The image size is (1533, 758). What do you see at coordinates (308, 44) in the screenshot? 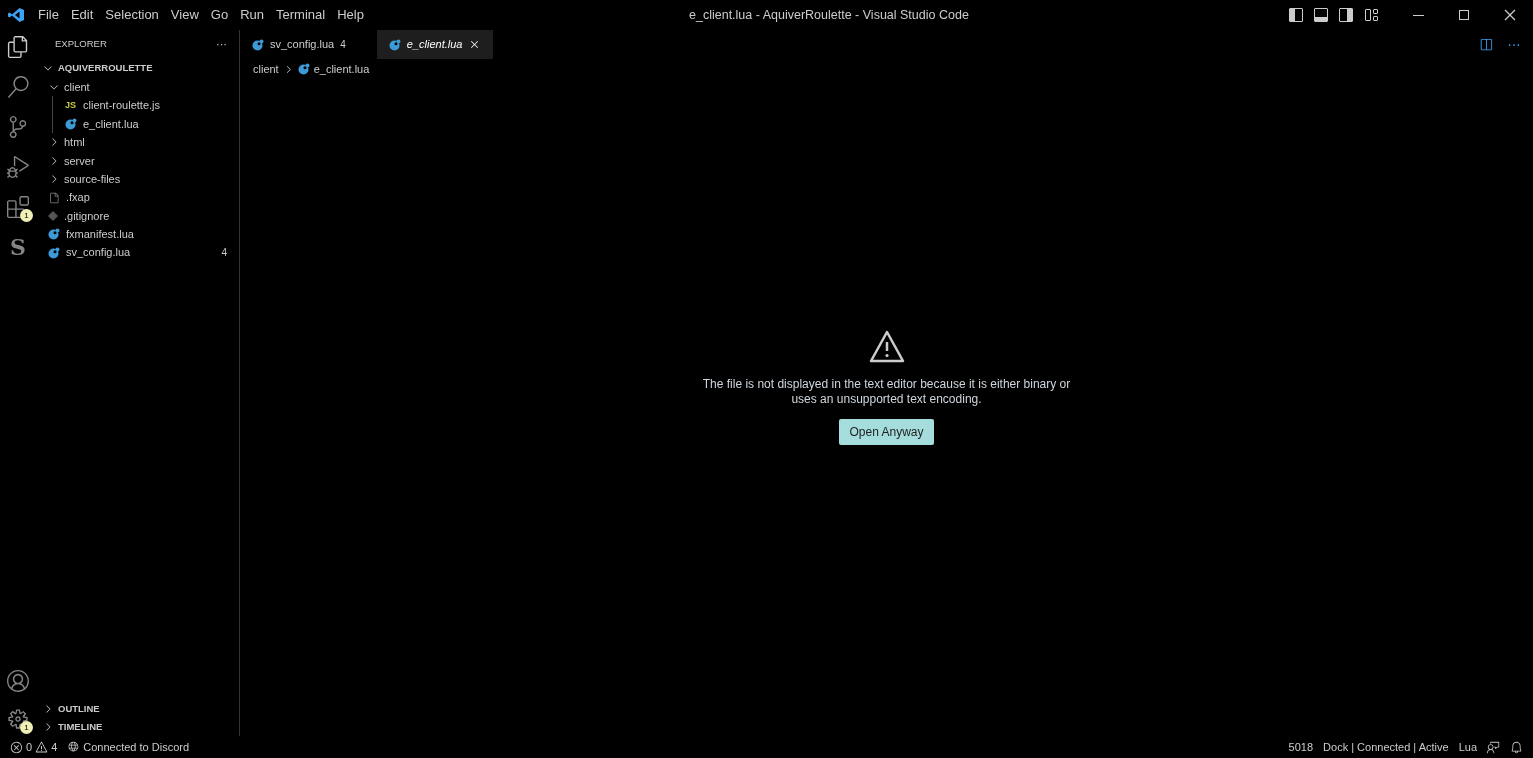
I see `editor-tab: sv_config.lua 4` at bounding box center [308, 44].